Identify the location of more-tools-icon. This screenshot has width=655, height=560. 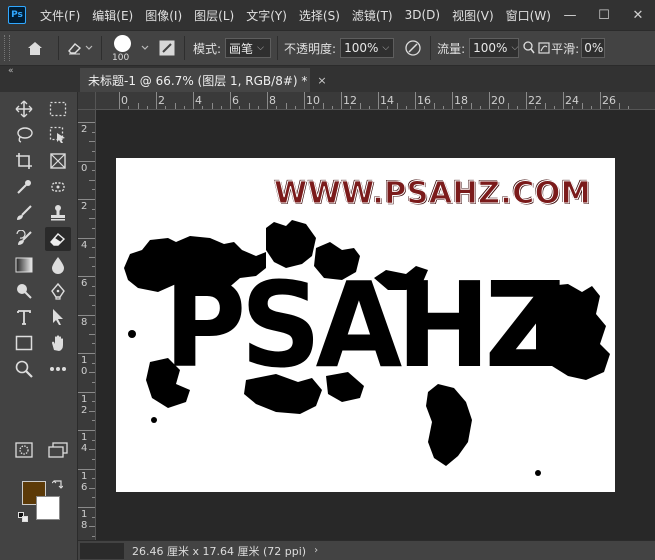
(58, 369).